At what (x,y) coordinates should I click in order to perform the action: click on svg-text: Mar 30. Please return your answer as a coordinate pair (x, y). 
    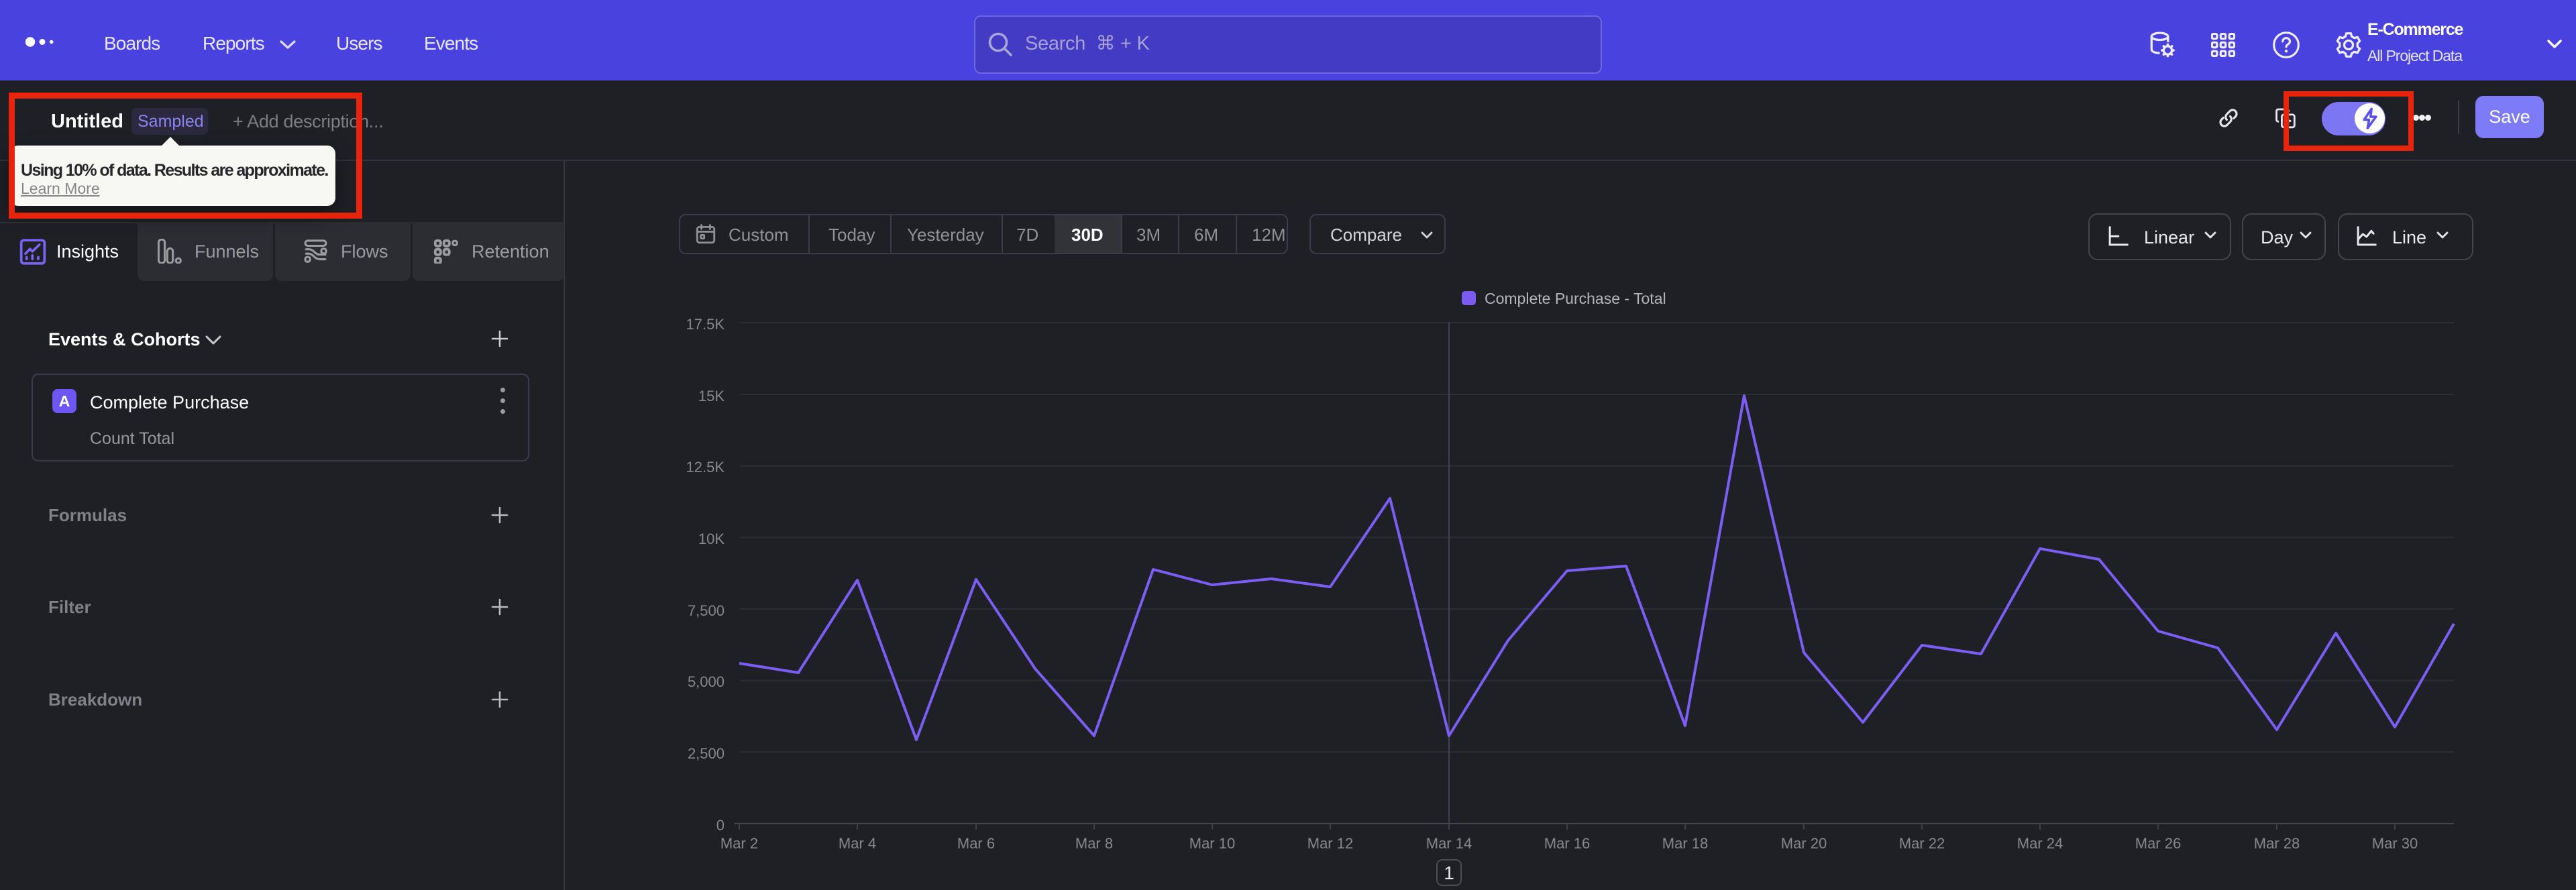
    Looking at the image, I should click on (2395, 843).